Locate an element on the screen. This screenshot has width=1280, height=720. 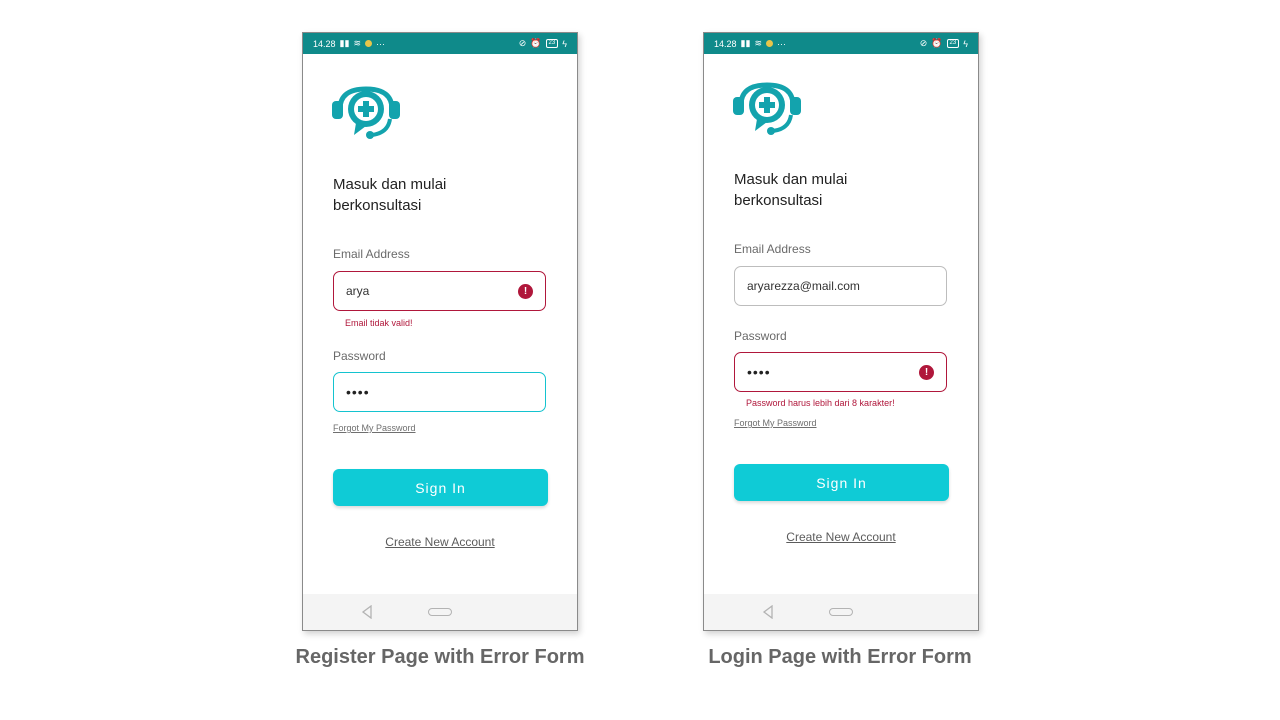
email-error-message: Email tidak valid! is located at coordinates (379, 323).